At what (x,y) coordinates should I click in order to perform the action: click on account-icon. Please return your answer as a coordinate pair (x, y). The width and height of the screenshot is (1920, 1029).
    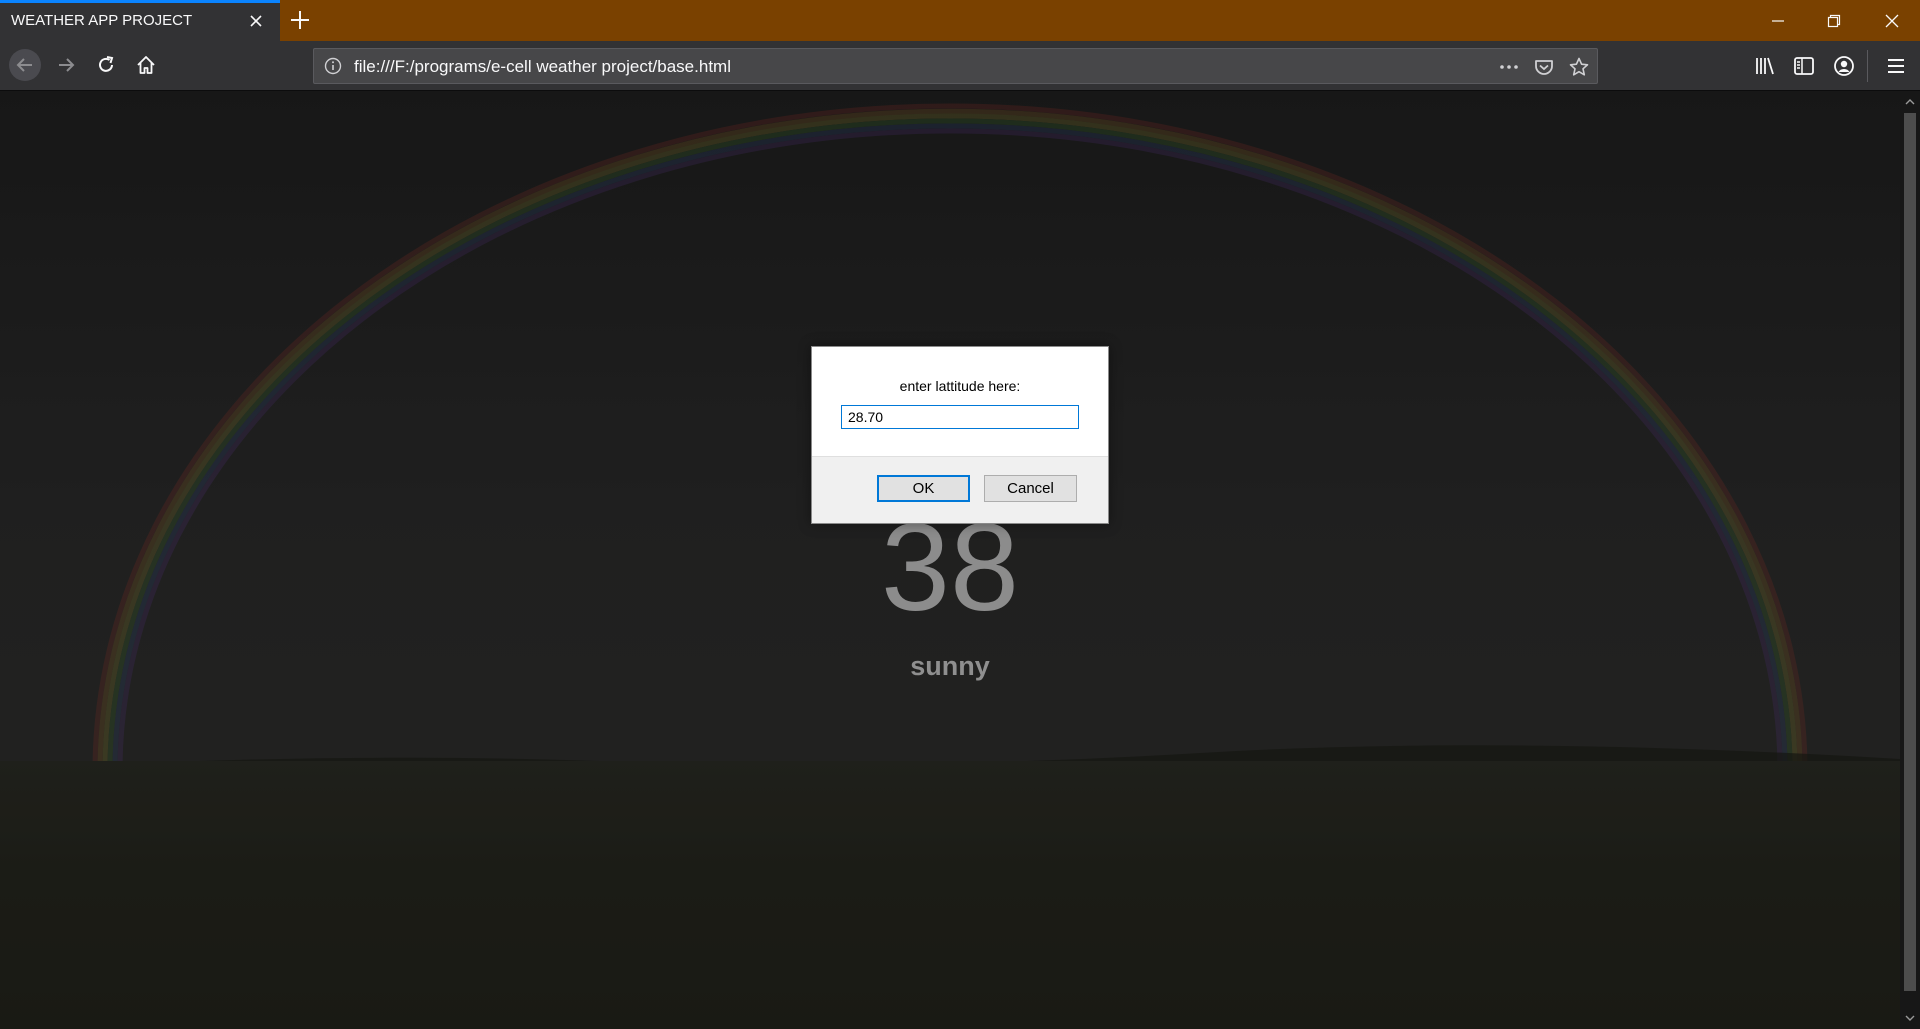
    Looking at the image, I should click on (1844, 66).